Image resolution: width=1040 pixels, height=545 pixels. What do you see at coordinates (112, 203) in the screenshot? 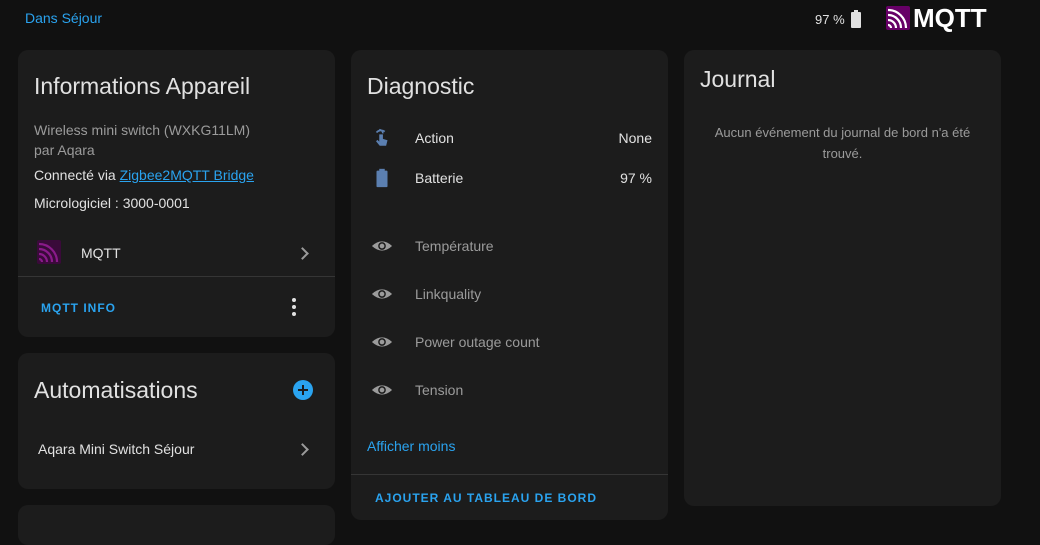
I see `firmware-version: Micrologiciel : 3000-0001` at bounding box center [112, 203].